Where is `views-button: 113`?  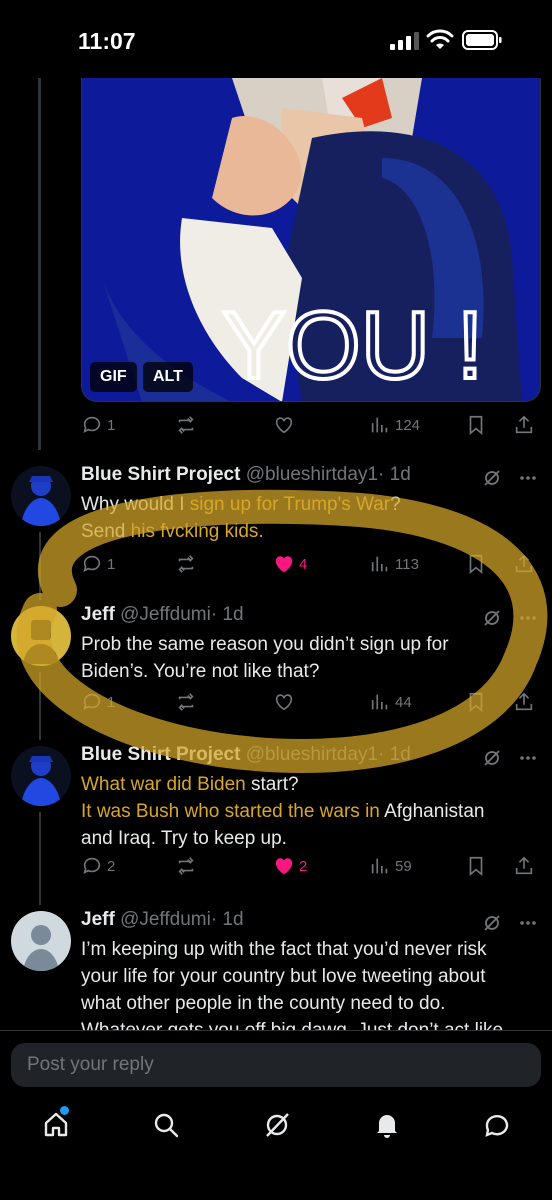 views-button: 113 is located at coordinates (394, 564).